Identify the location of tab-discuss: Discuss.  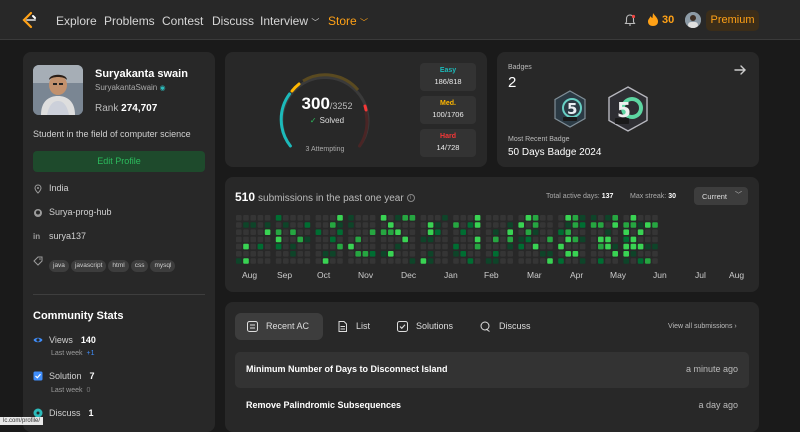
(505, 326).